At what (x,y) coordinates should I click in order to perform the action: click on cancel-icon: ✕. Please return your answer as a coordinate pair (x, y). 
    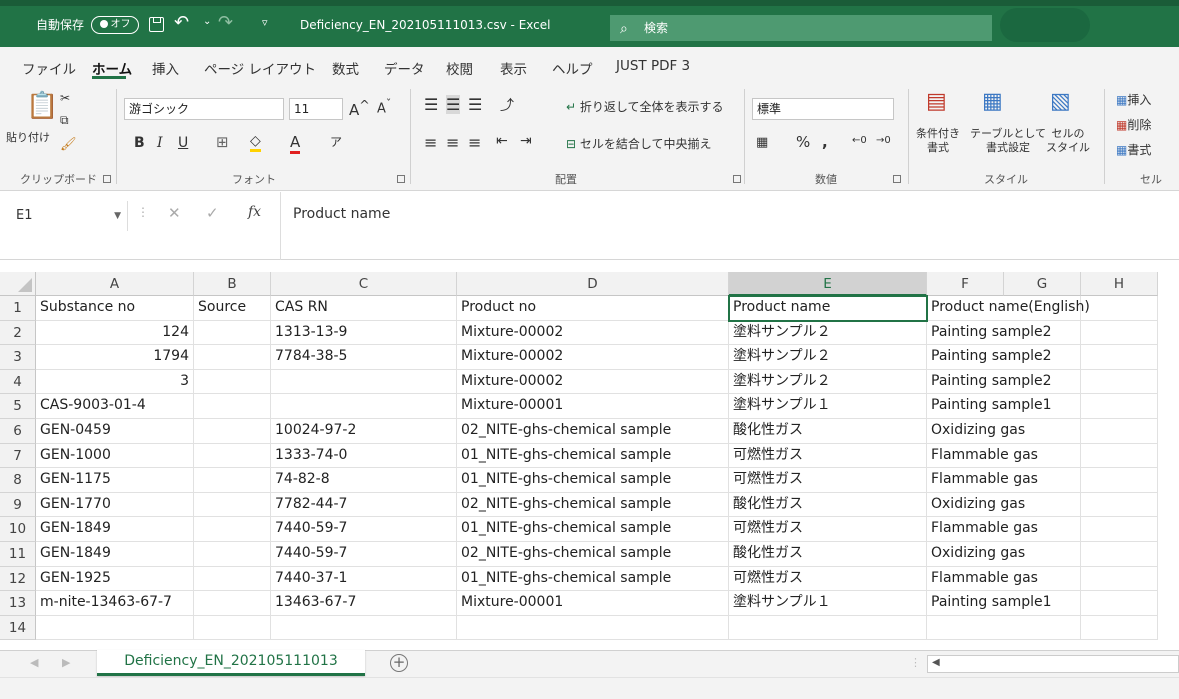
    Looking at the image, I should click on (174, 213).